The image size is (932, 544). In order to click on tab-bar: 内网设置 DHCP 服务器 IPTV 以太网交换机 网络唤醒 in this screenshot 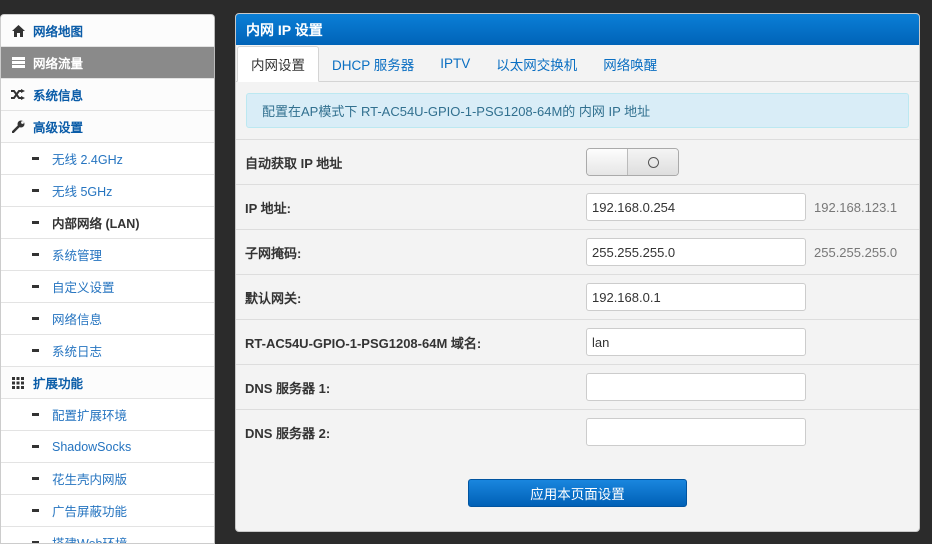, I will do `click(577, 63)`.